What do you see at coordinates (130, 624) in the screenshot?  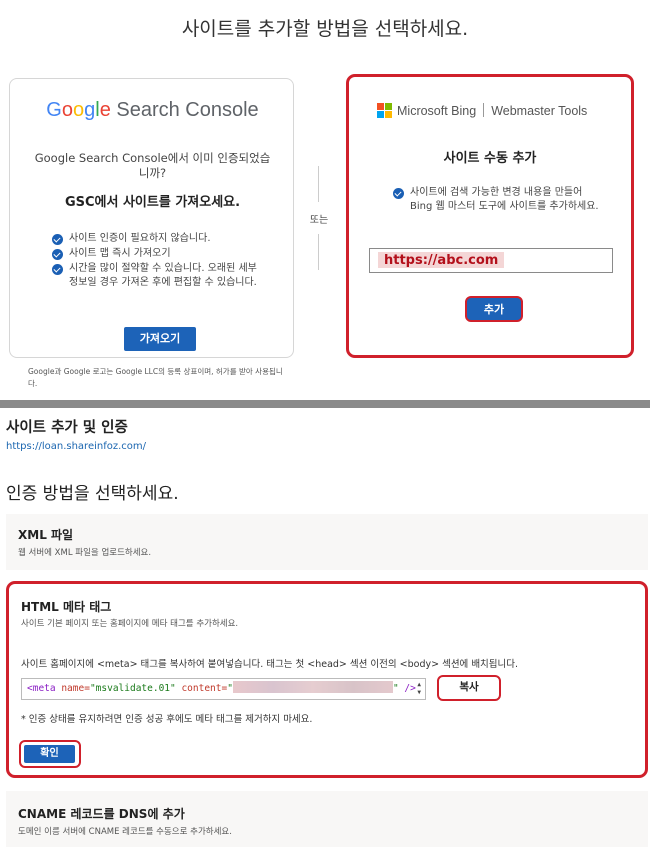 I see `option-subtitle: 사이트 기본 페이지 또는 홈페이지에 메타 태그를 추가하세요.` at bounding box center [130, 624].